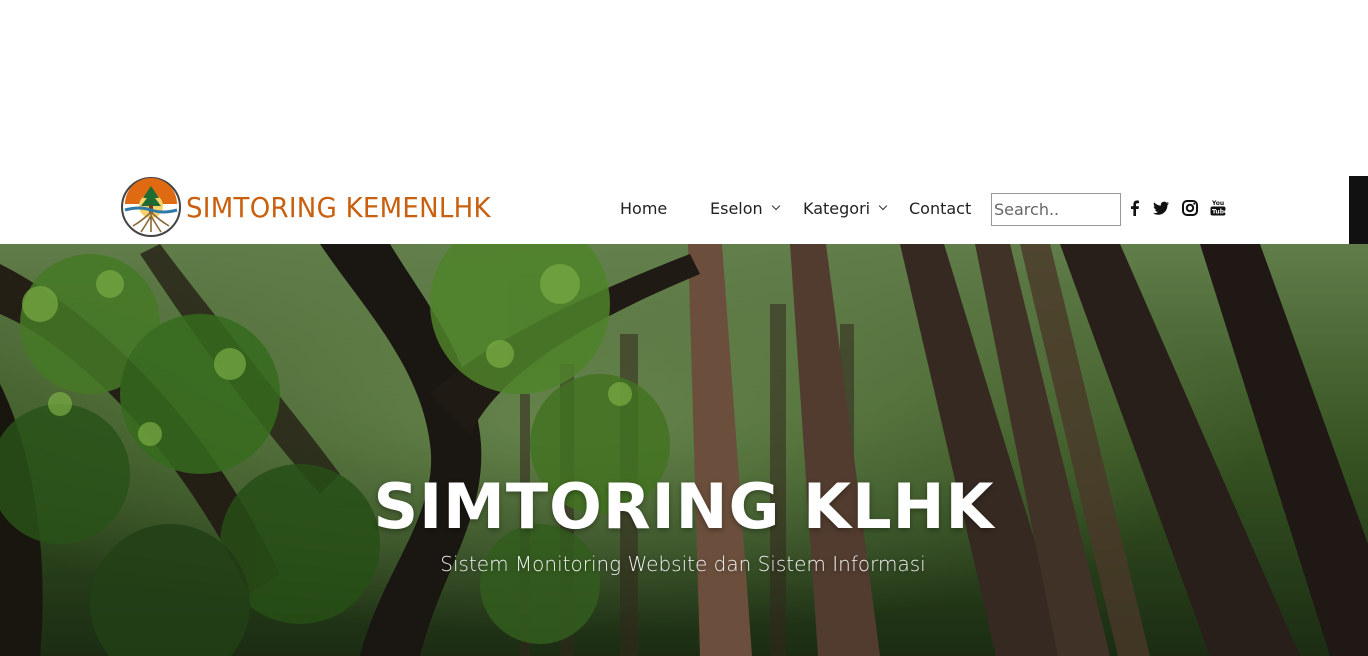 Image resolution: width=1368 pixels, height=656 pixels. I want to click on nav-home-label: Home, so click(644, 208).